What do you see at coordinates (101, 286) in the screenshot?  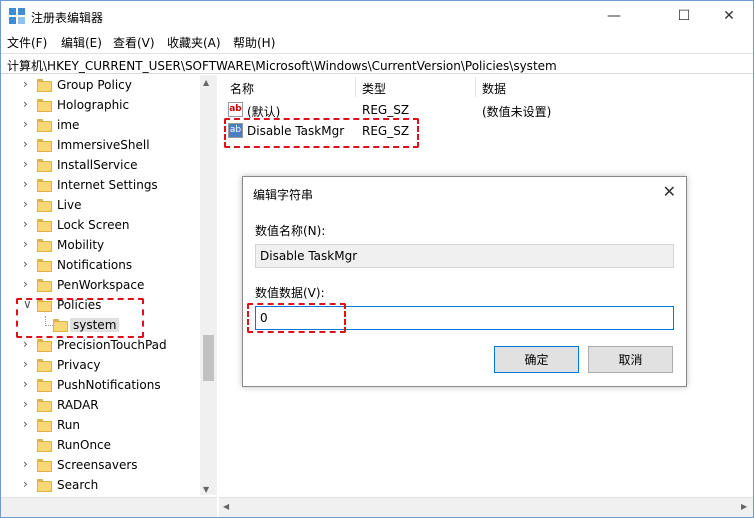 I see `tree-item-penworkspace: › PenWorkspace` at bounding box center [101, 286].